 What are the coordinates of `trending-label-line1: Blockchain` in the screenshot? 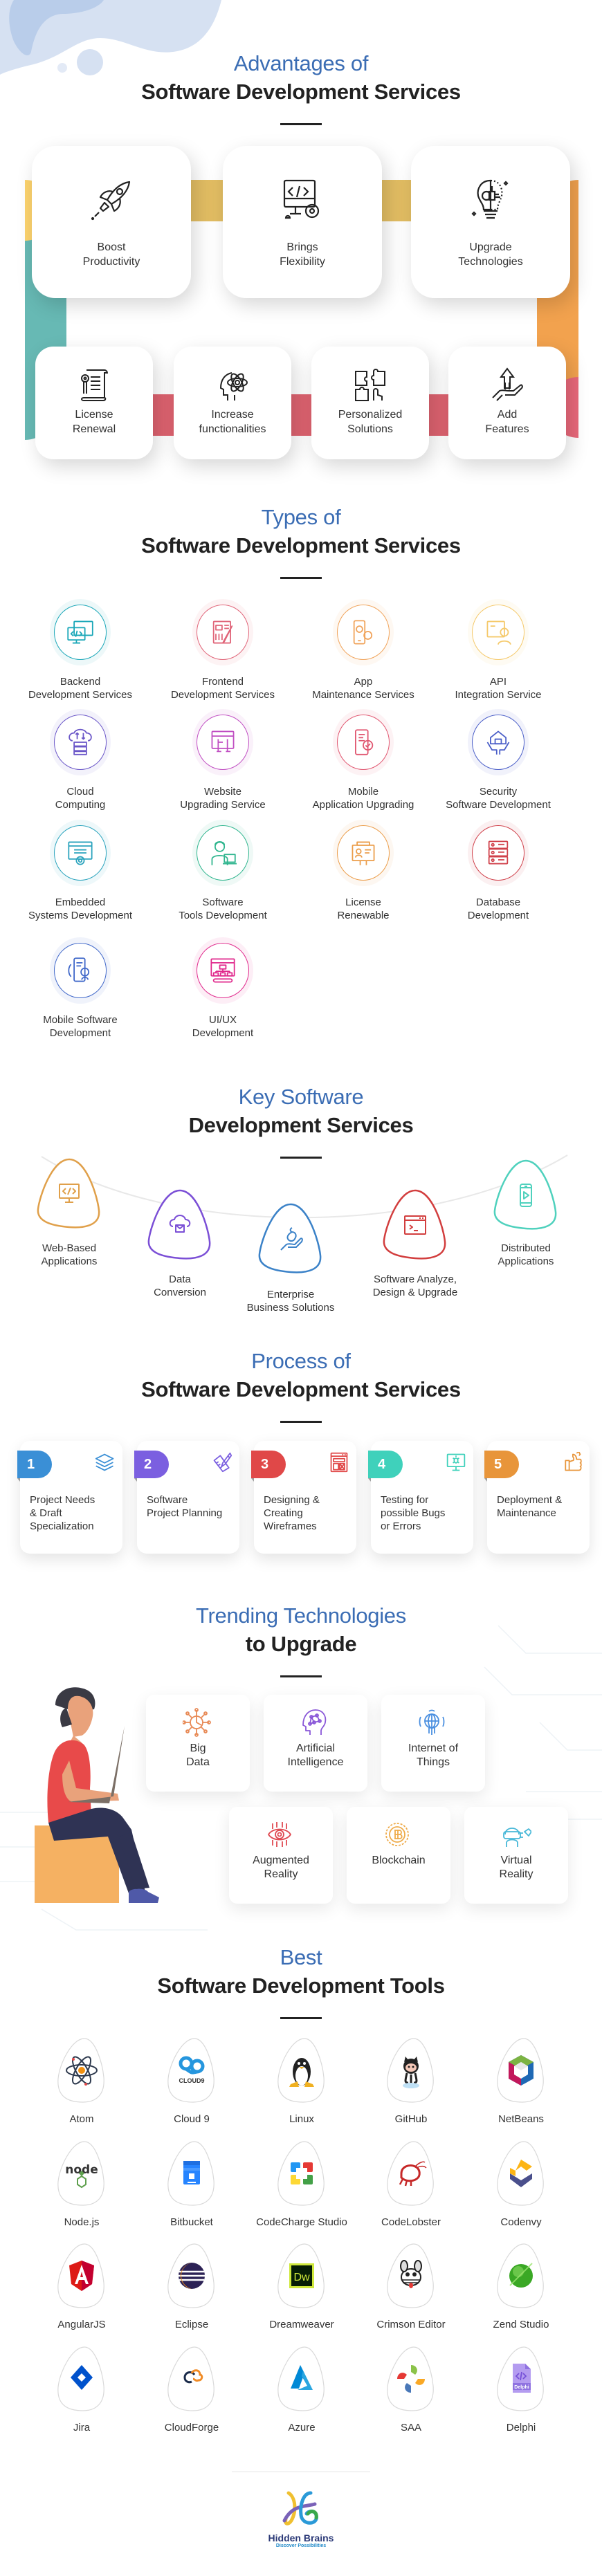 It's located at (399, 1860).